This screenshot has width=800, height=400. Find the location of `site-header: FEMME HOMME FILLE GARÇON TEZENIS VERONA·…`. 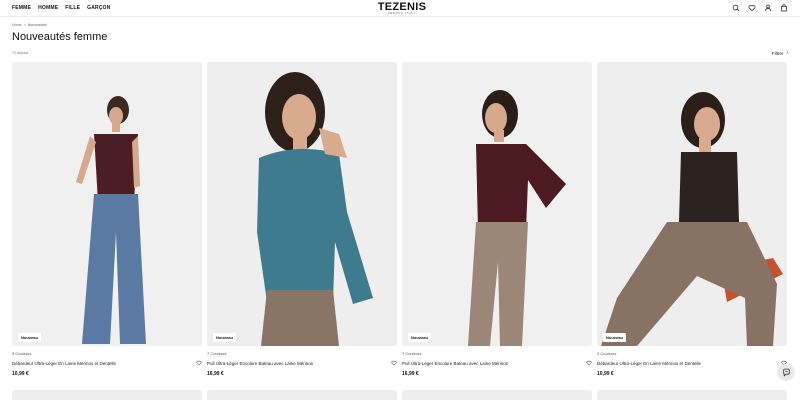

site-header: FEMME HOMME FILLE GARÇON TEZENIS VERONA·… is located at coordinates (400, 8).